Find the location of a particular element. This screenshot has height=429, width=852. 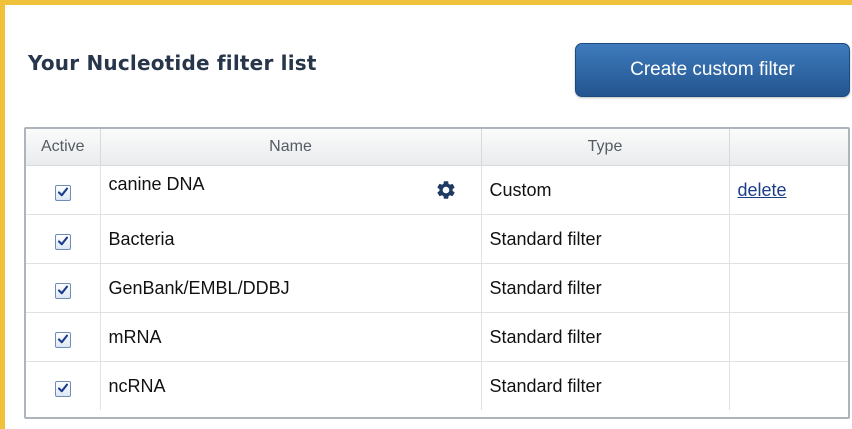

column-header-active: Active is located at coordinates (63, 147).